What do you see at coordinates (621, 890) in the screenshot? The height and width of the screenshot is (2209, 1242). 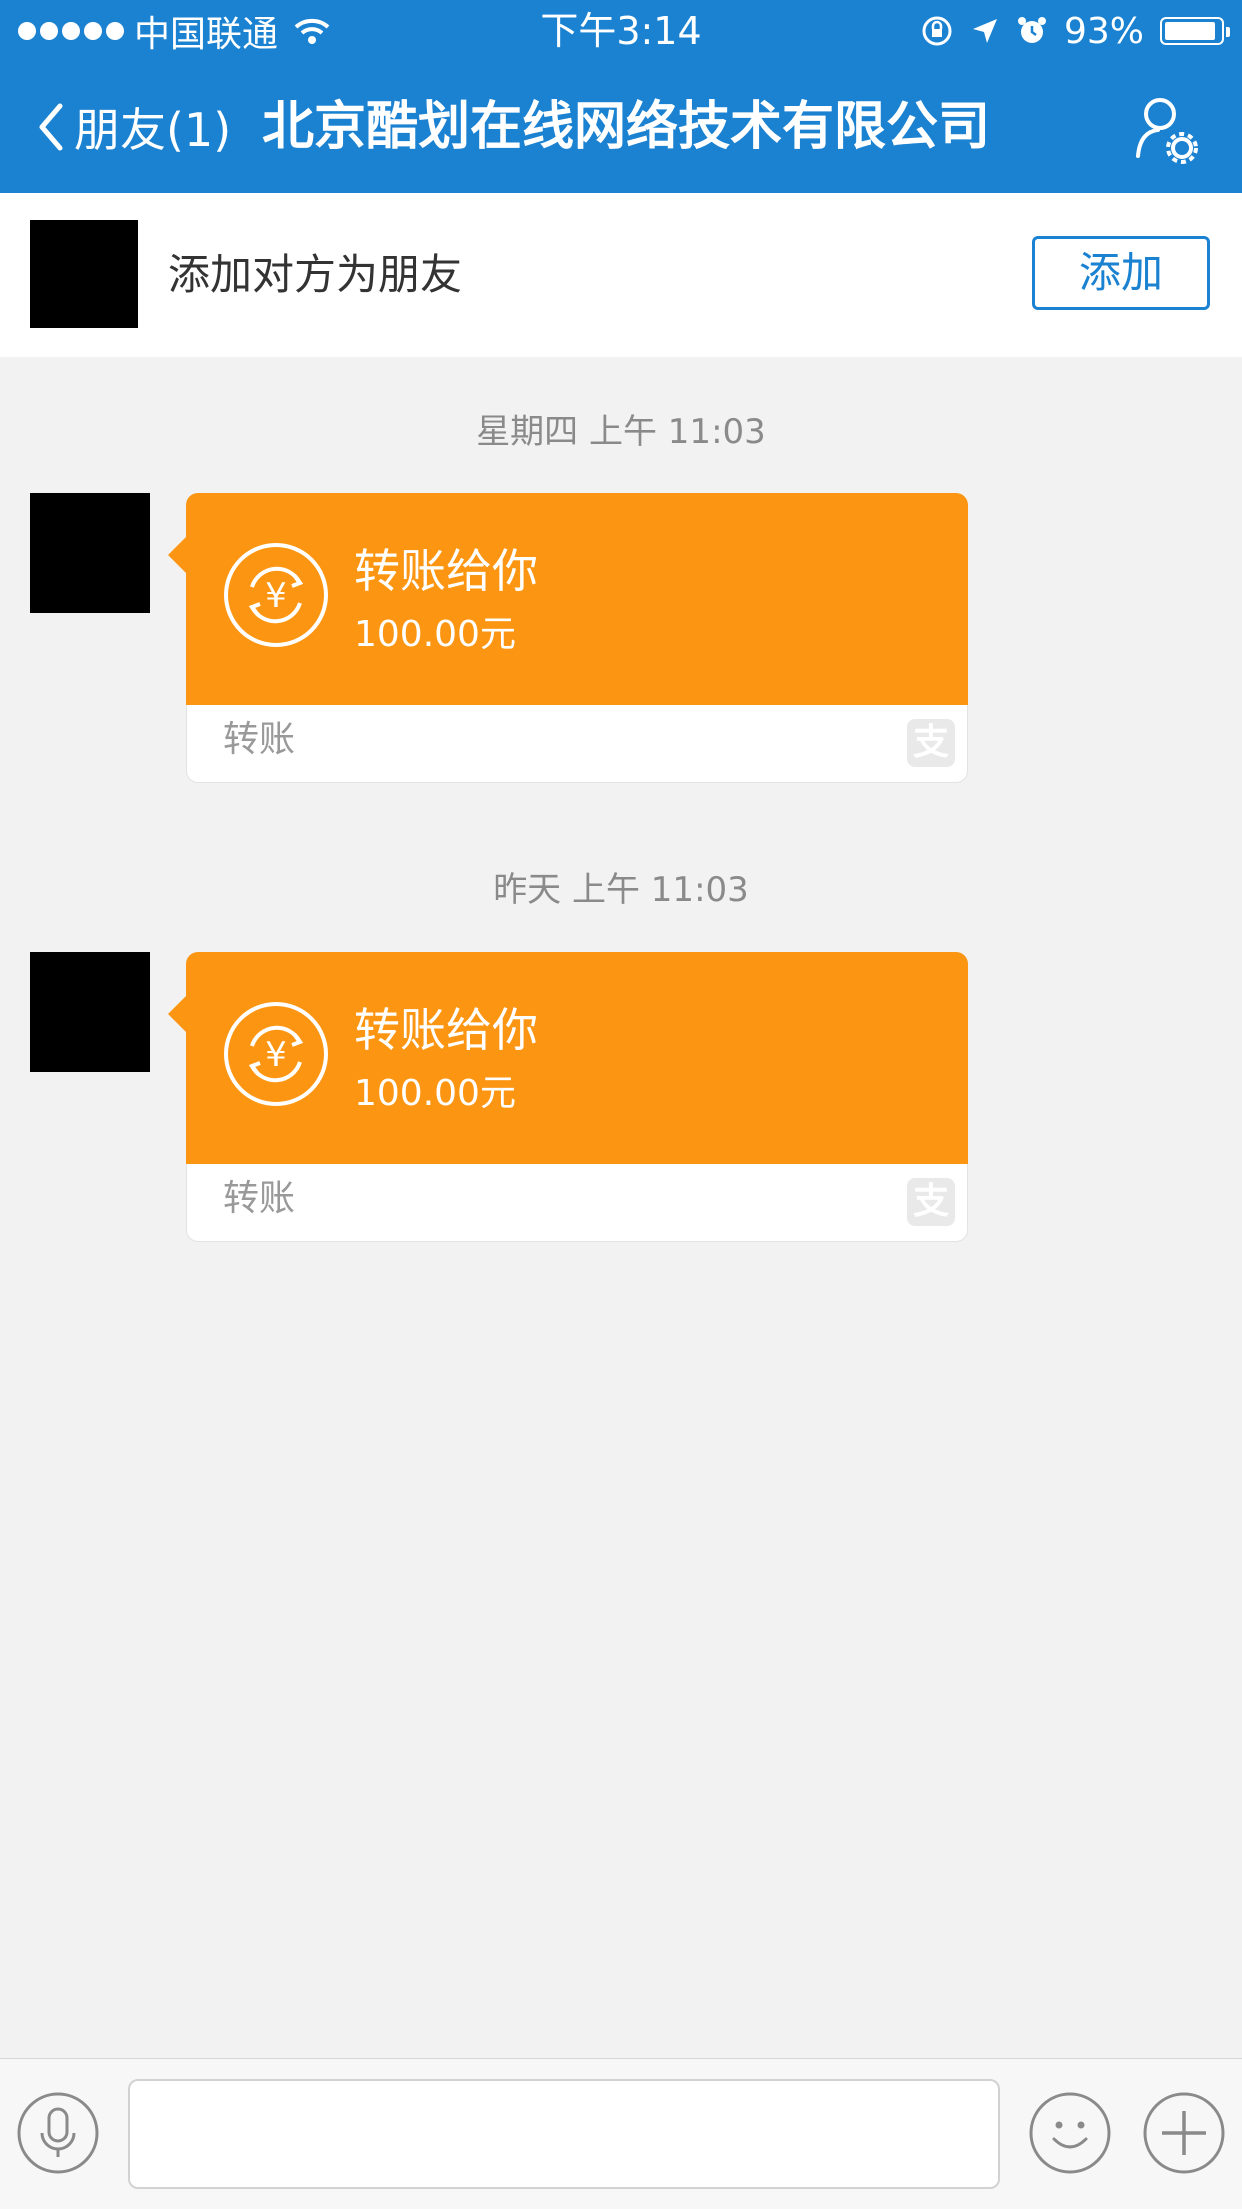 I see `message-timestamp: 昨天 上午 11:03` at bounding box center [621, 890].